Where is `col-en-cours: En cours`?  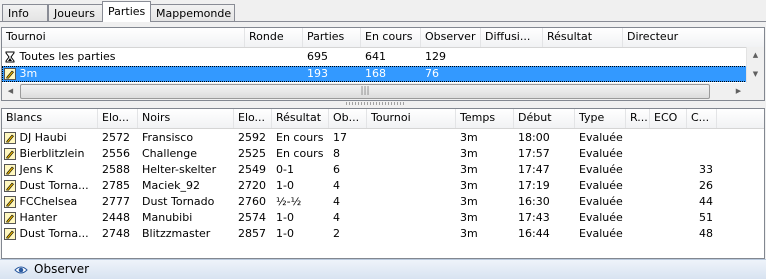 col-en-cours: En cours is located at coordinates (391, 37).